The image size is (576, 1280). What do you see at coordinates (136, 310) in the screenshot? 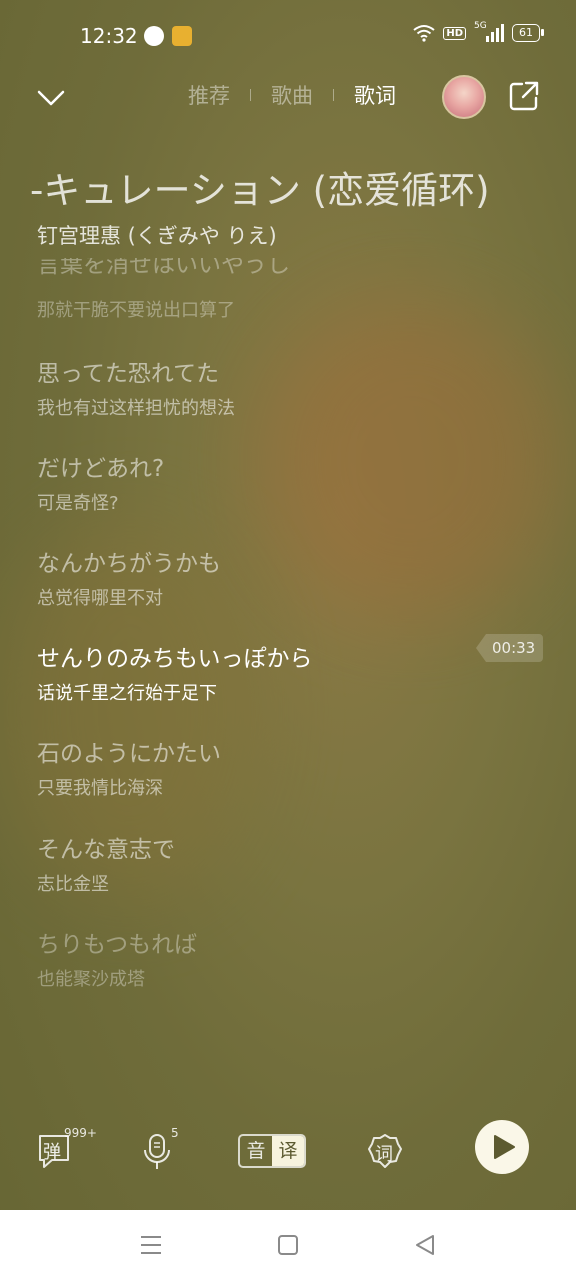
I see `lyric-translation: 那就干脆不要说出口算了` at bounding box center [136, 310].